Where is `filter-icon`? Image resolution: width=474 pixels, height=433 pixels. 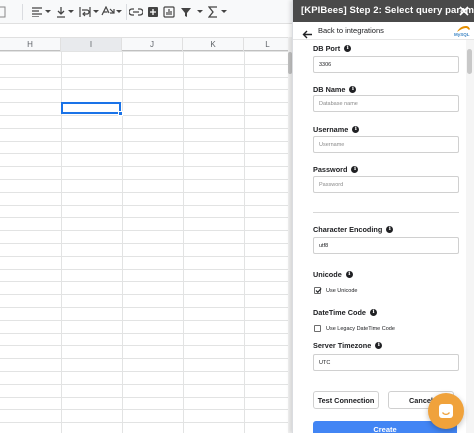 filter-icon is located at coordinates (186, 12).